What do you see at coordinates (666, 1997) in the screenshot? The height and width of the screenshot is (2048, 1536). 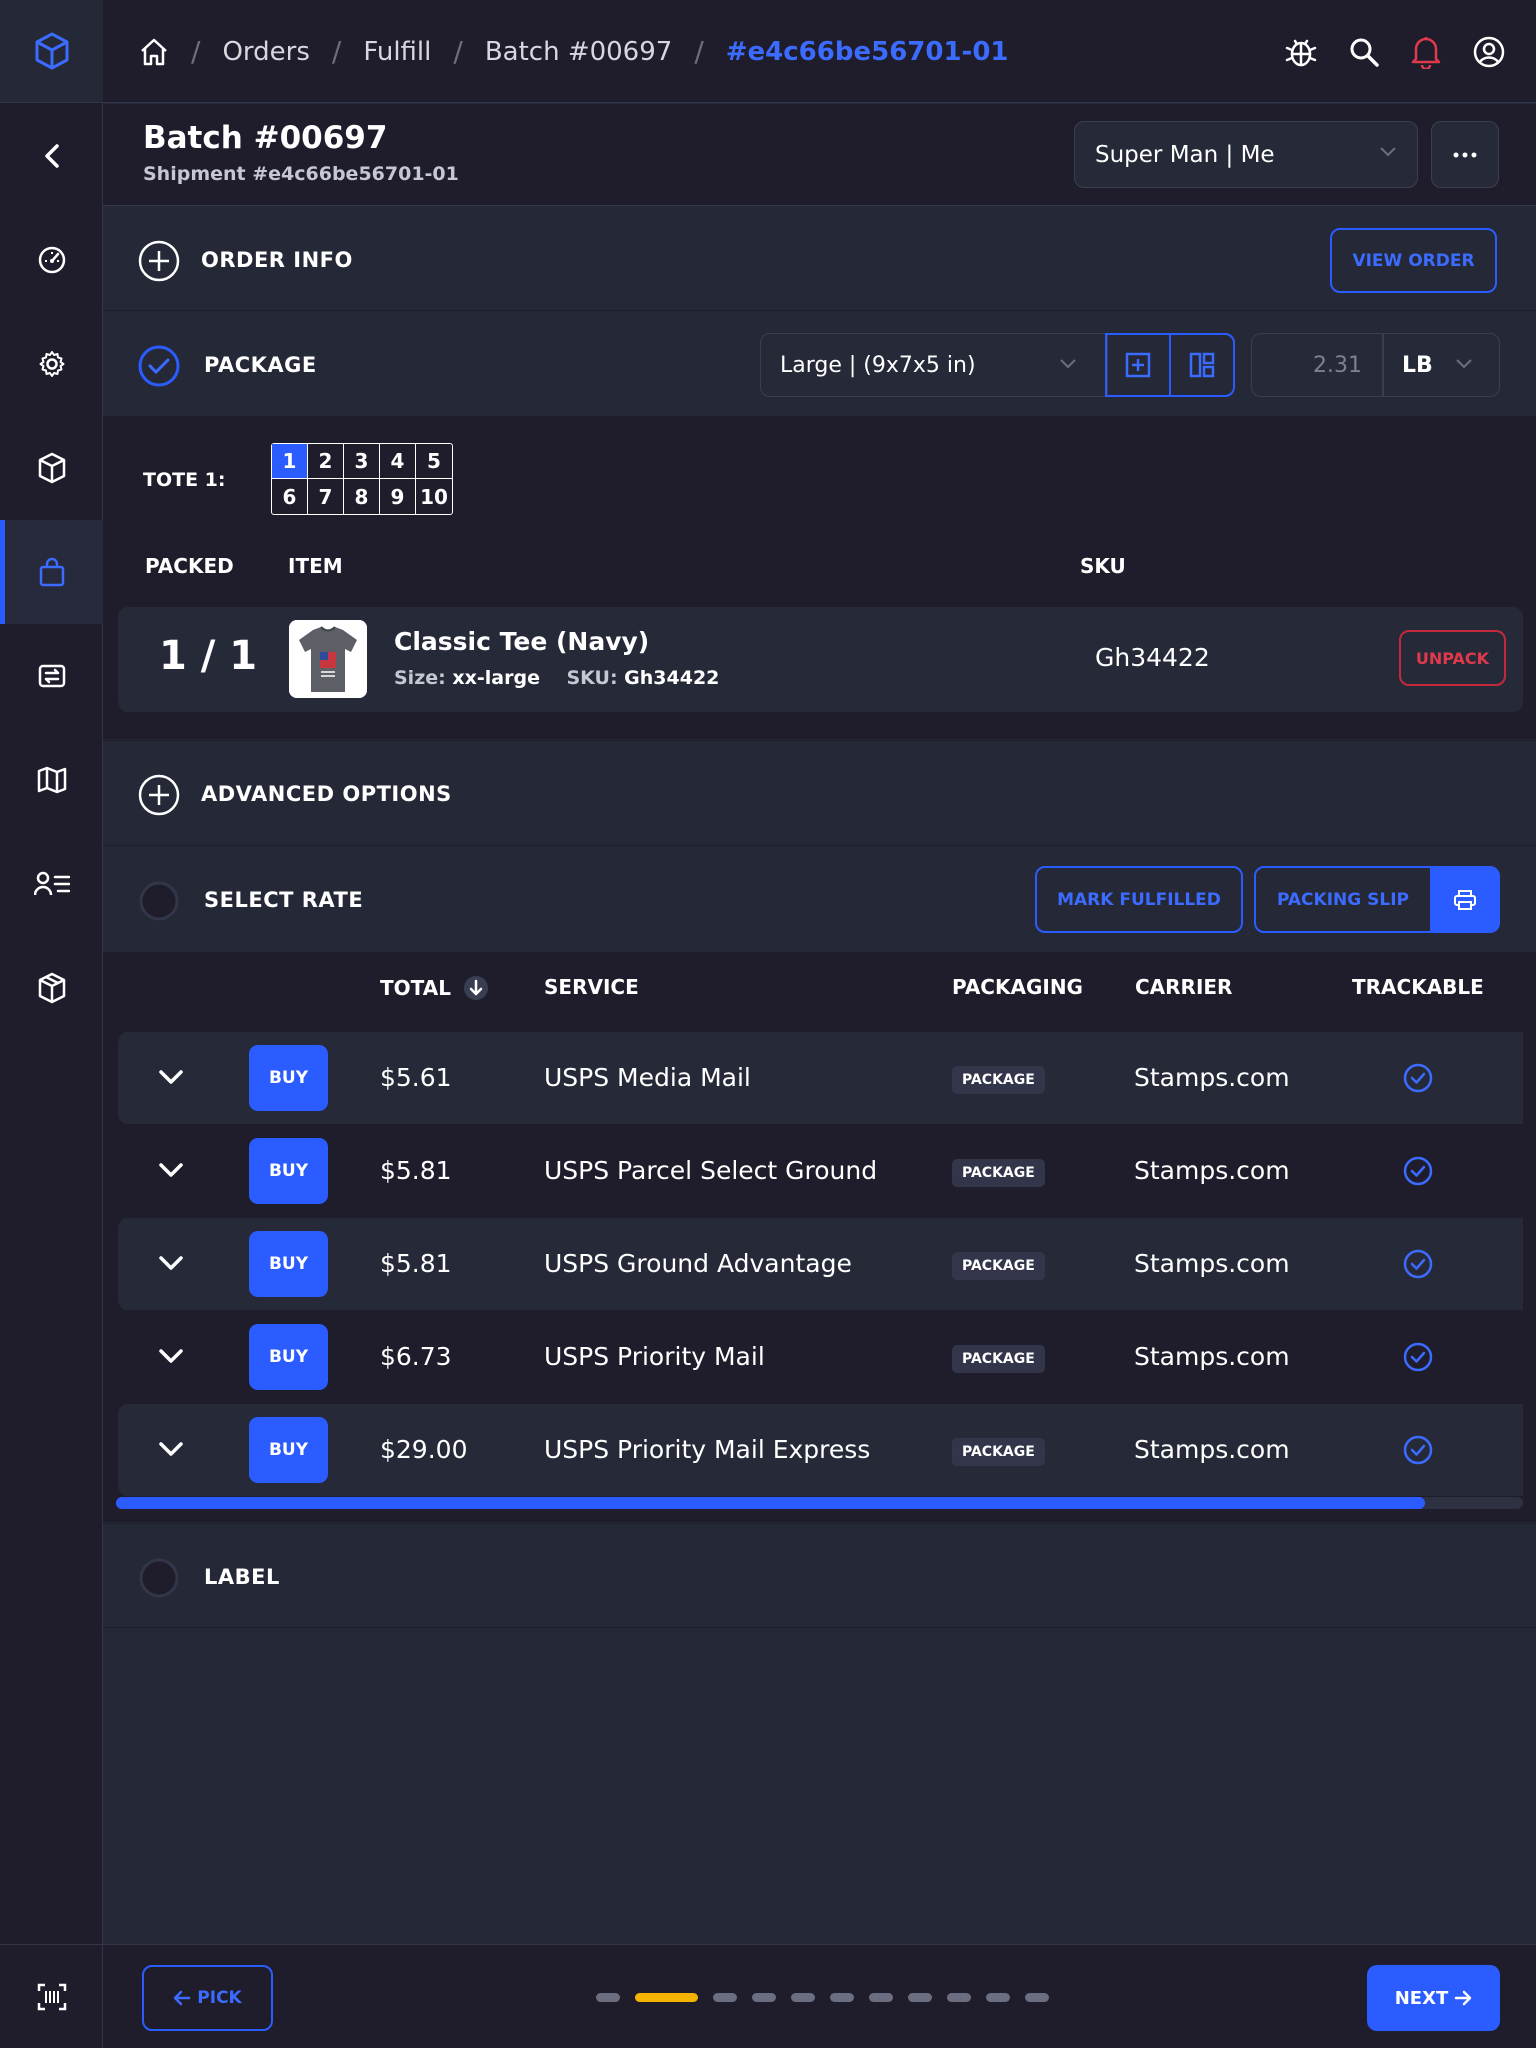 I see `step-dot-active` at bounding box center [666, 1997].